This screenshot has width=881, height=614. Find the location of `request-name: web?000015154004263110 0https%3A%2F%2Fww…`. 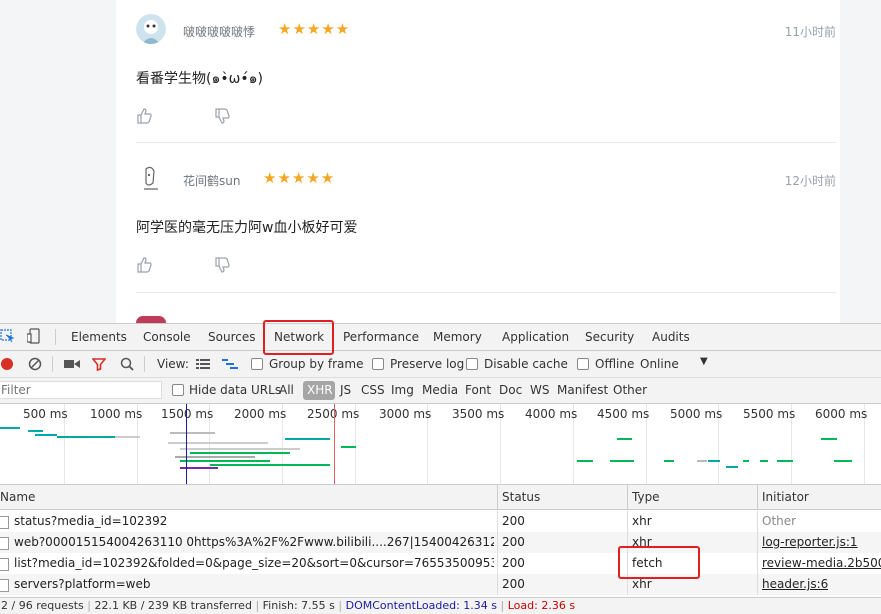

request-name: web?000015154004263110 0https%3A%2F%2Fww… is located at coordinates (254, 542).